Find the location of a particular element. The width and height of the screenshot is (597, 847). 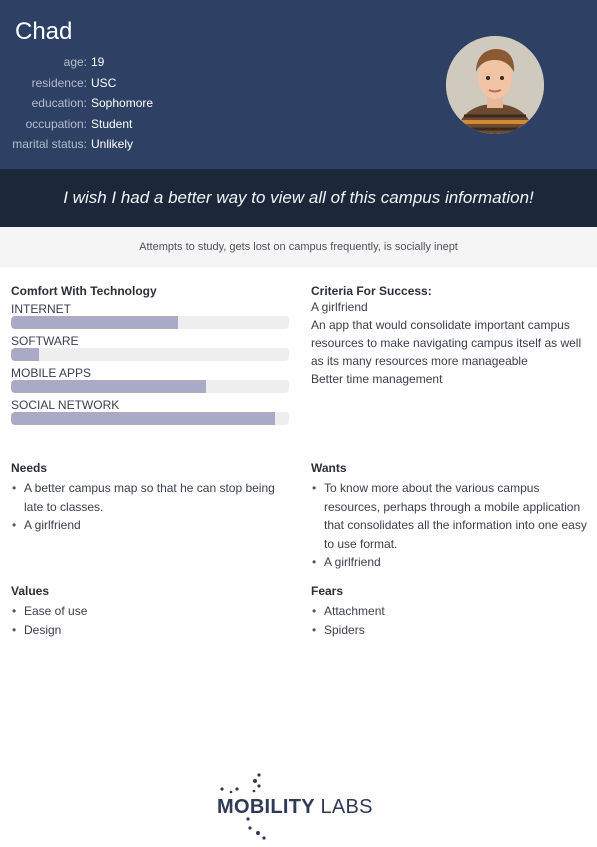

detail-key: occupation: is located at coordinates (56, 123).